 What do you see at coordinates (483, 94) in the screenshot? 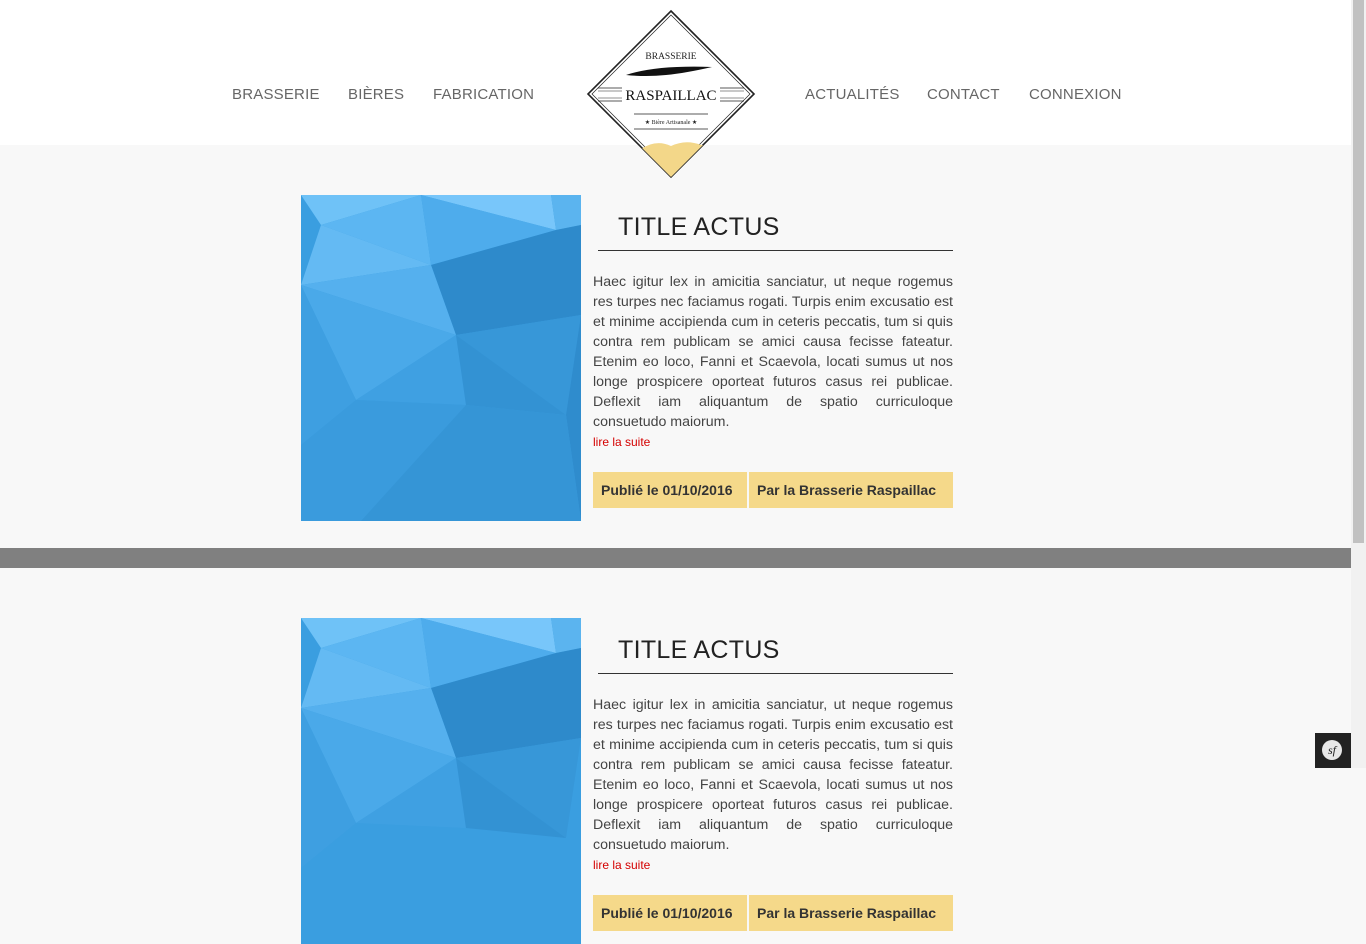
I see `nav-fabrication: FABRICATION` at bounding box center [483, 94].